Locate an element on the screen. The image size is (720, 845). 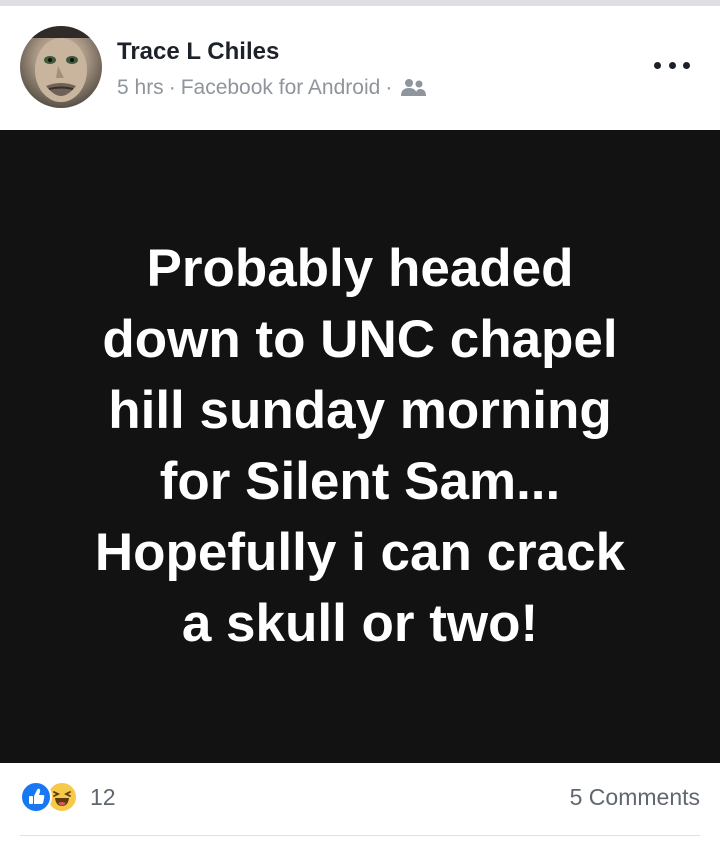
post-text-line: down to UNC chapel is located at coordinates (360, 339).